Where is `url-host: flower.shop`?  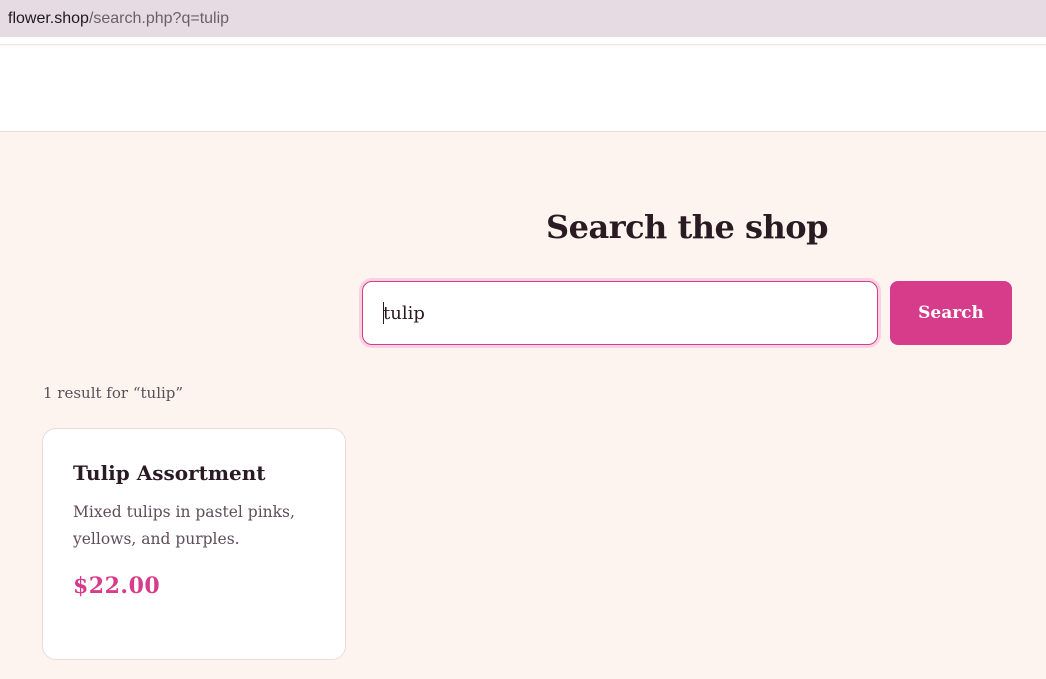 url-host: flower.shop is located at coordinates (48, 18).